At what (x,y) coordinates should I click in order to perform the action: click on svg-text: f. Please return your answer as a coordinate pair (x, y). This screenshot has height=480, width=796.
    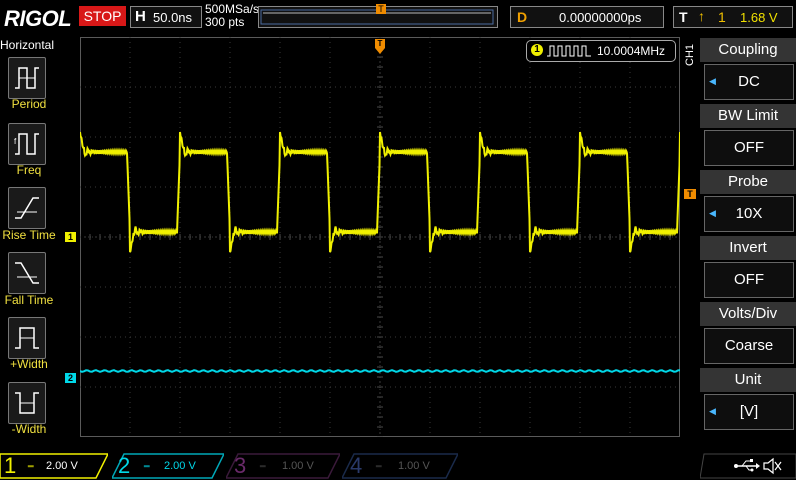
    Looking at the image, I should click on (15, 141).